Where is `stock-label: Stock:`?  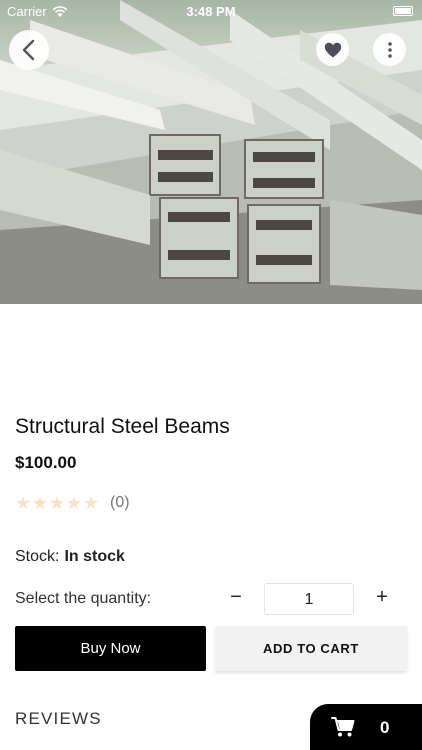
stock-label: Stock: is located at coordinates (37, 556).